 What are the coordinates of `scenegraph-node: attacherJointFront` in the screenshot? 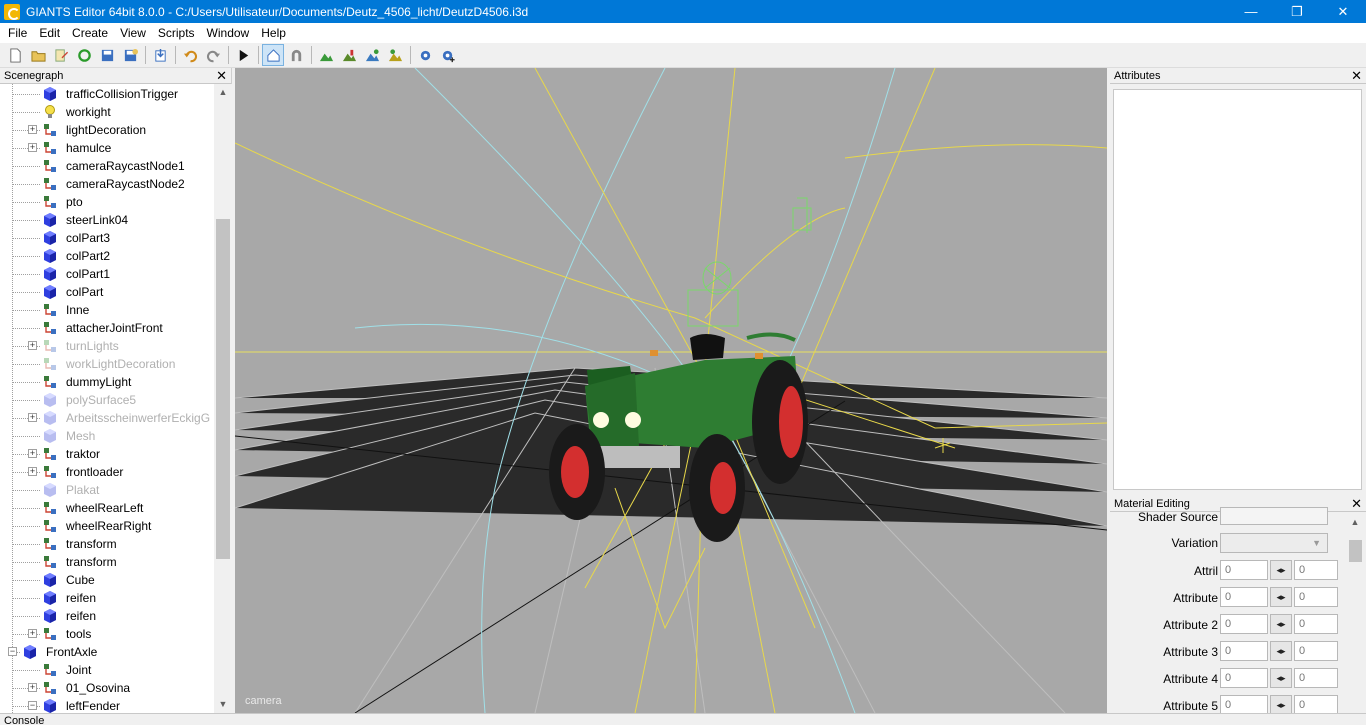 It's located at (87, 328).